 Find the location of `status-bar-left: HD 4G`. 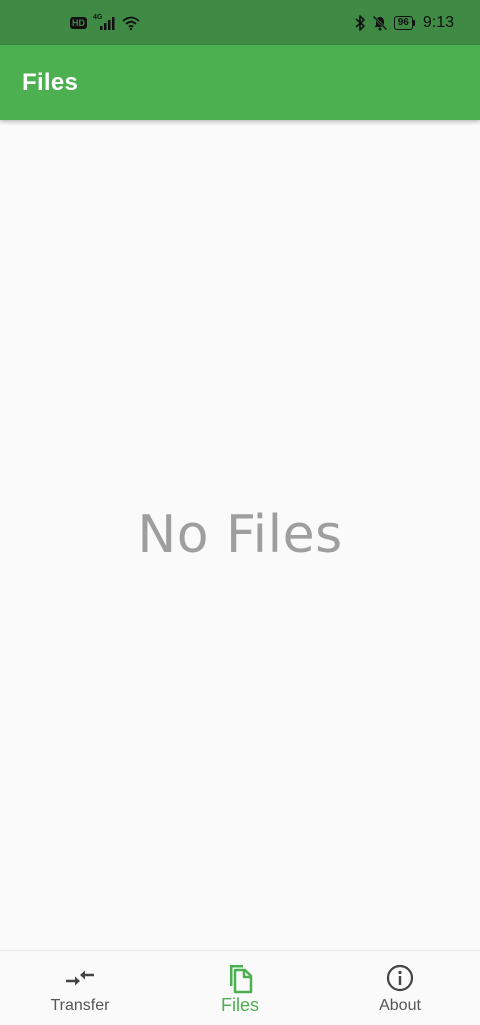

status-bar-left: HD 4G is located at coordinates (105, 23).